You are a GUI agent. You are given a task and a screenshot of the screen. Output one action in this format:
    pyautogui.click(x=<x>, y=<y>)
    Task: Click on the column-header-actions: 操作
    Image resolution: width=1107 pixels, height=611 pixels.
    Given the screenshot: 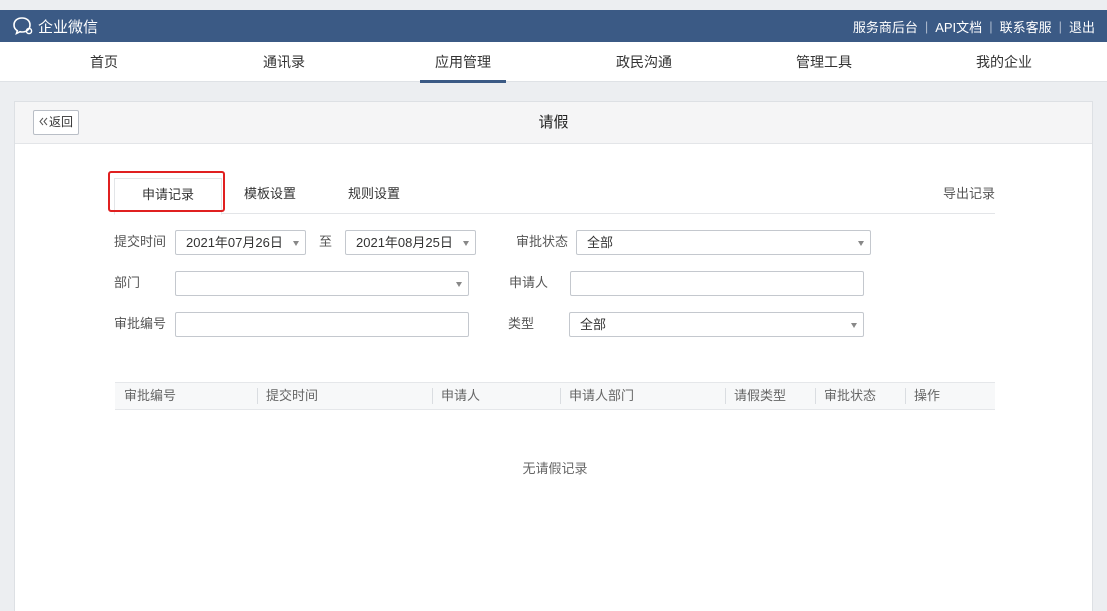 What is the action you would take?
    pyautogui.click(x=927, y=395)
    